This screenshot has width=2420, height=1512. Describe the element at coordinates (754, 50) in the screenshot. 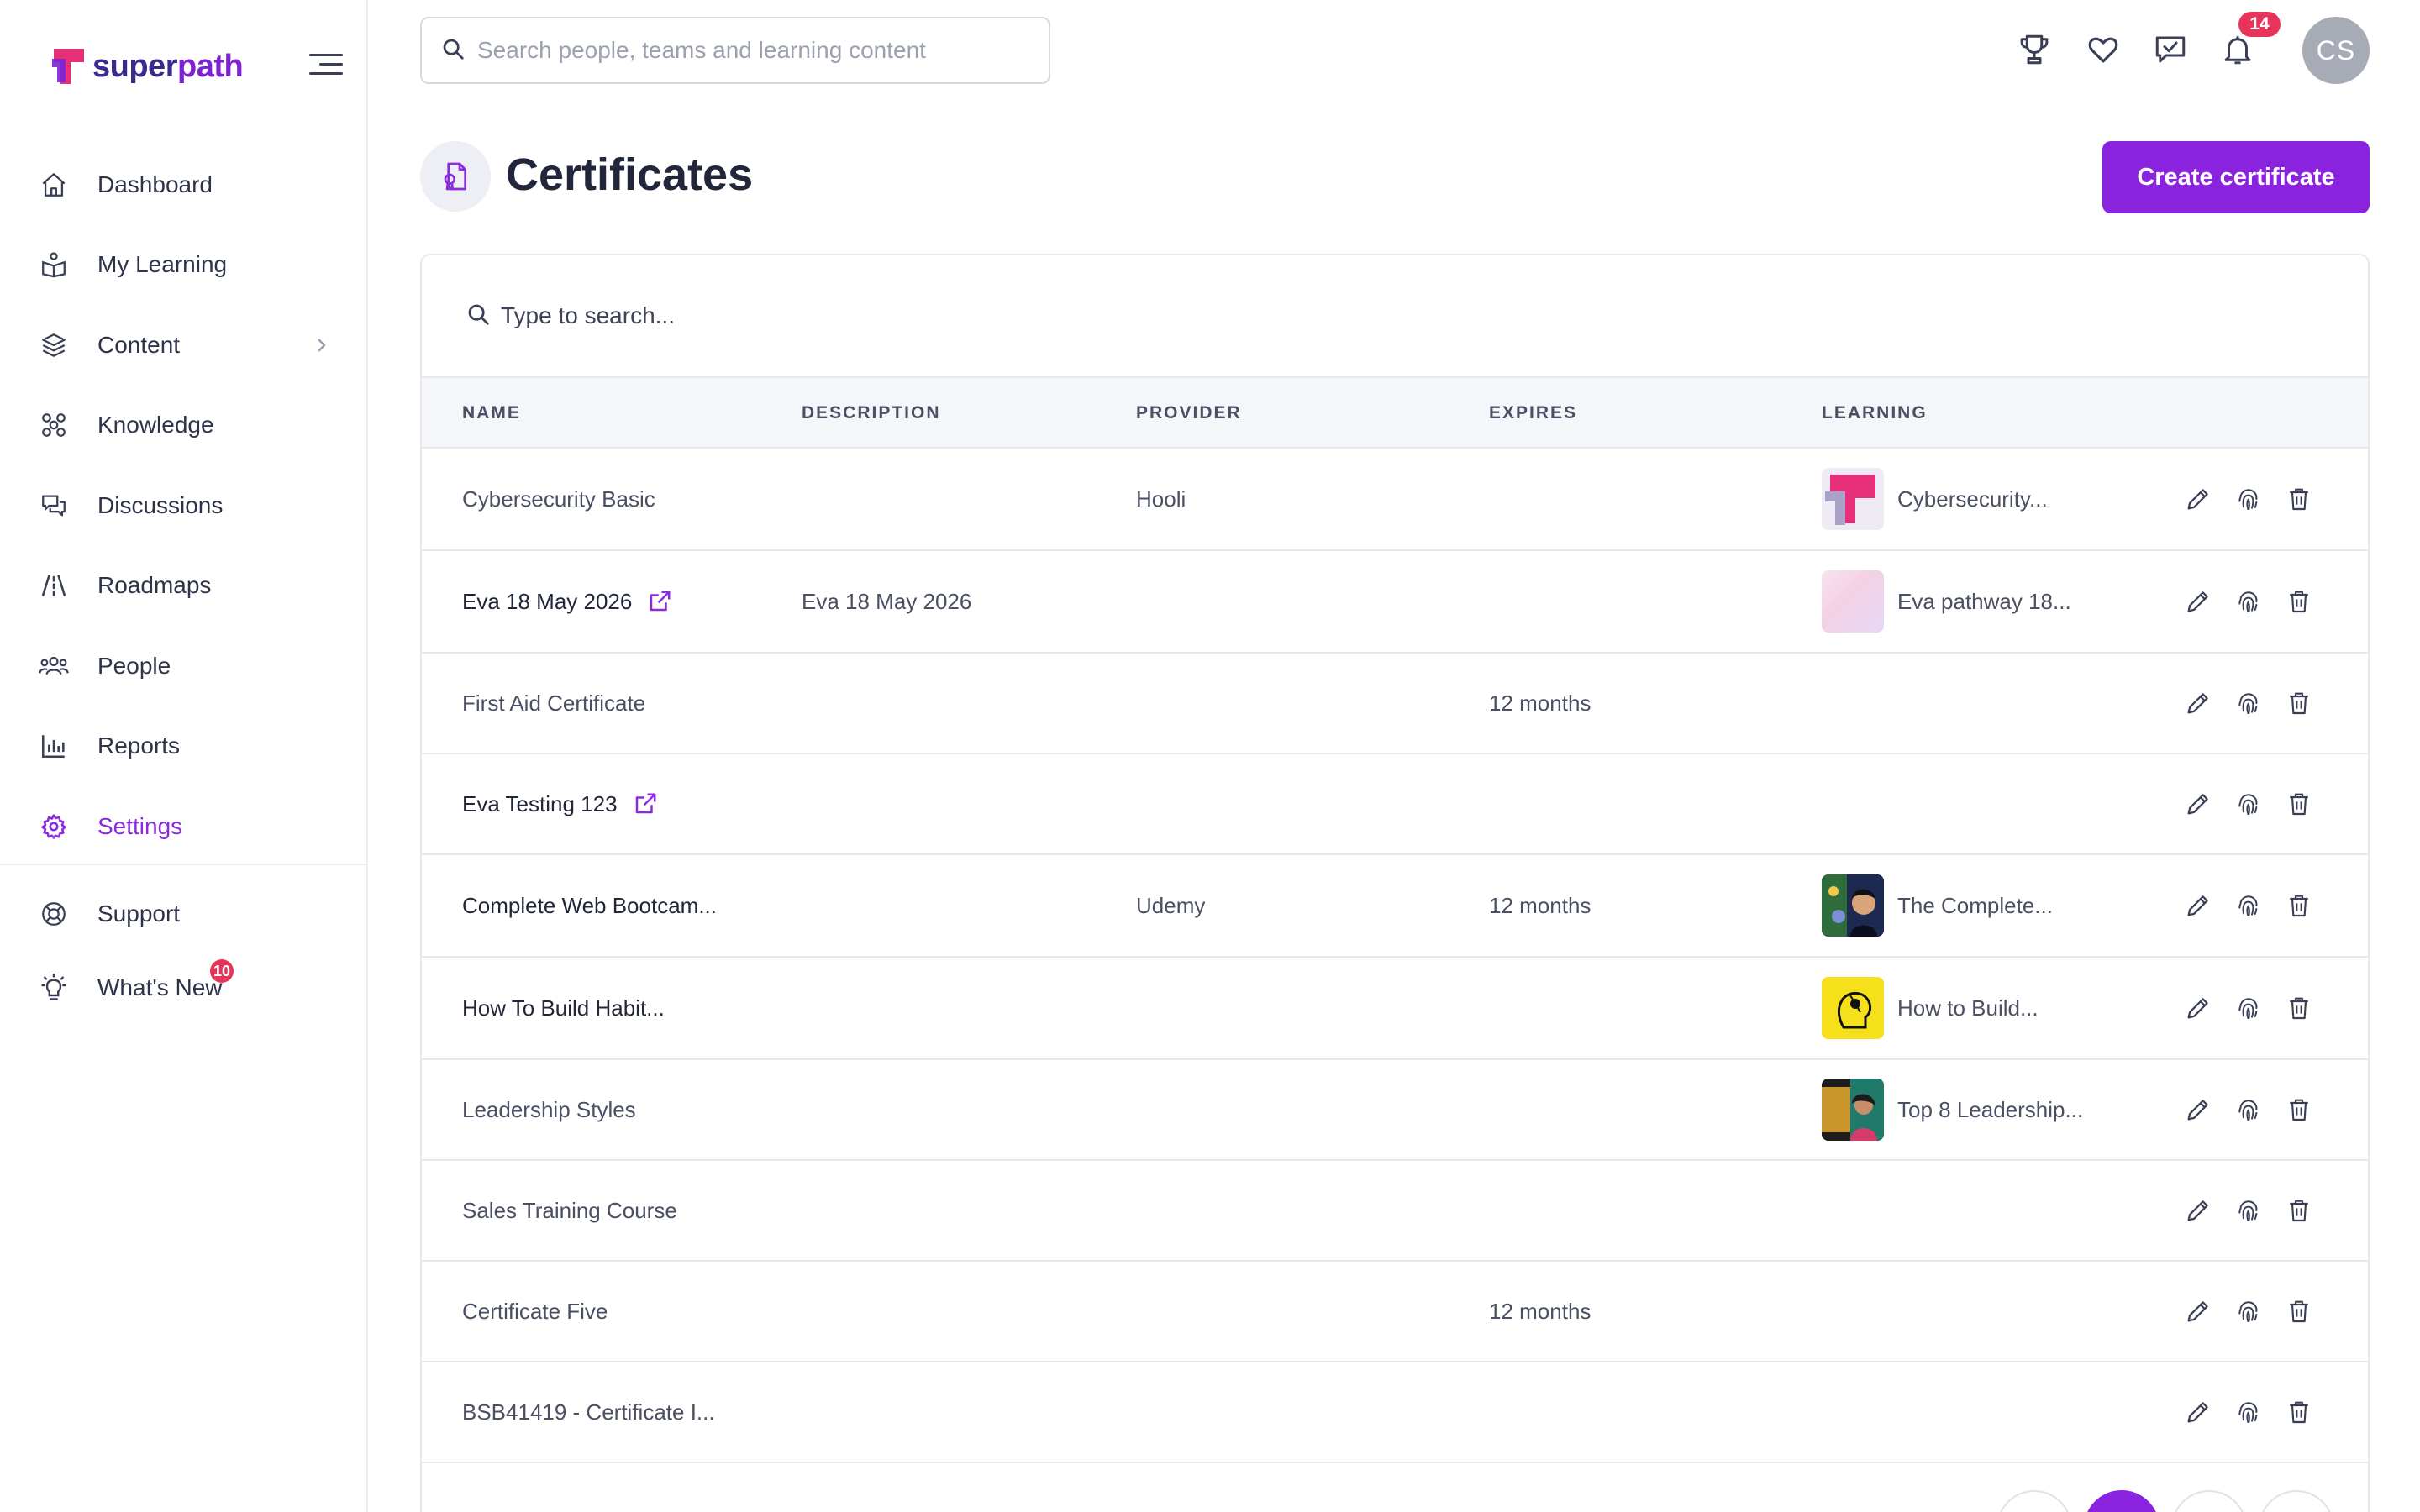

I see `global-search-input` at that location.